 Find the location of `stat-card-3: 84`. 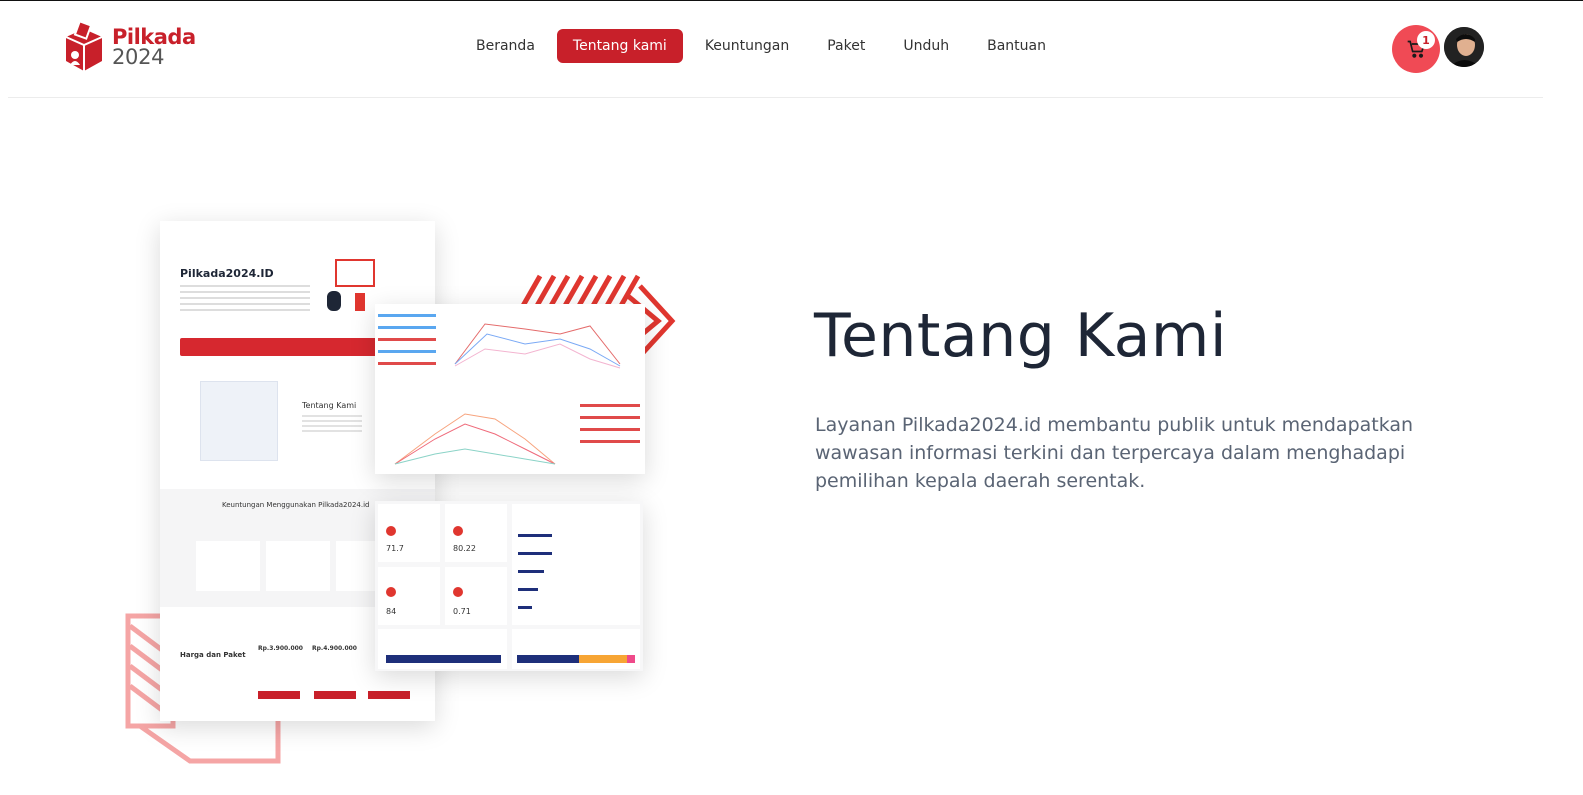

stat-card-3: 84 is located at coordinates (409, 596).